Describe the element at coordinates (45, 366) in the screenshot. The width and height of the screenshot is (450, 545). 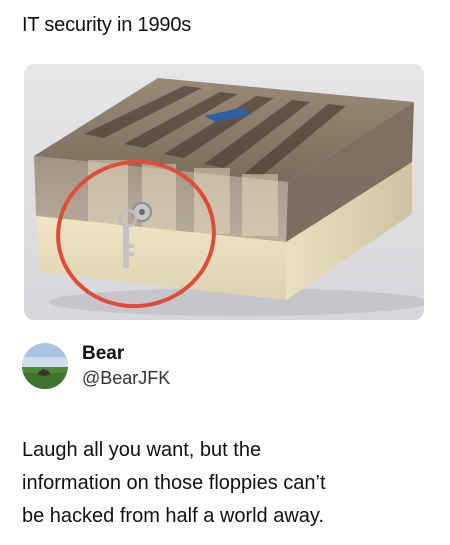
I see `avatar` at that location.